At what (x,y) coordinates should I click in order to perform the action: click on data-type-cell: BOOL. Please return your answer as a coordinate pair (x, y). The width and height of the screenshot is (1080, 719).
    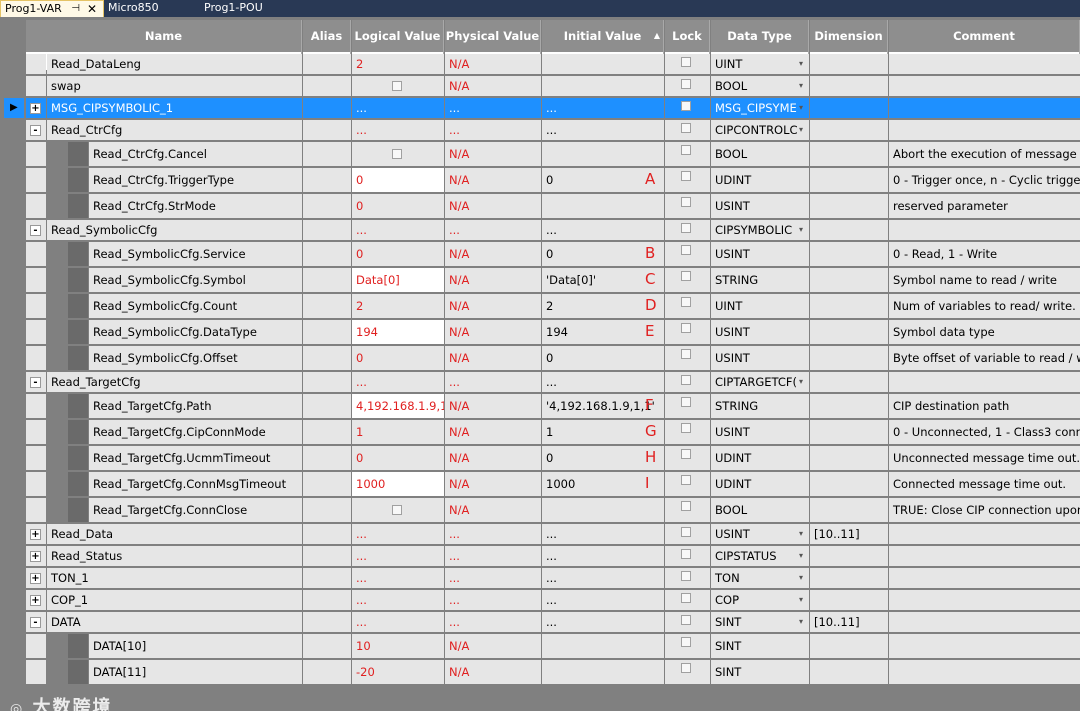
    Looking at the image, I should click on (760, 510).